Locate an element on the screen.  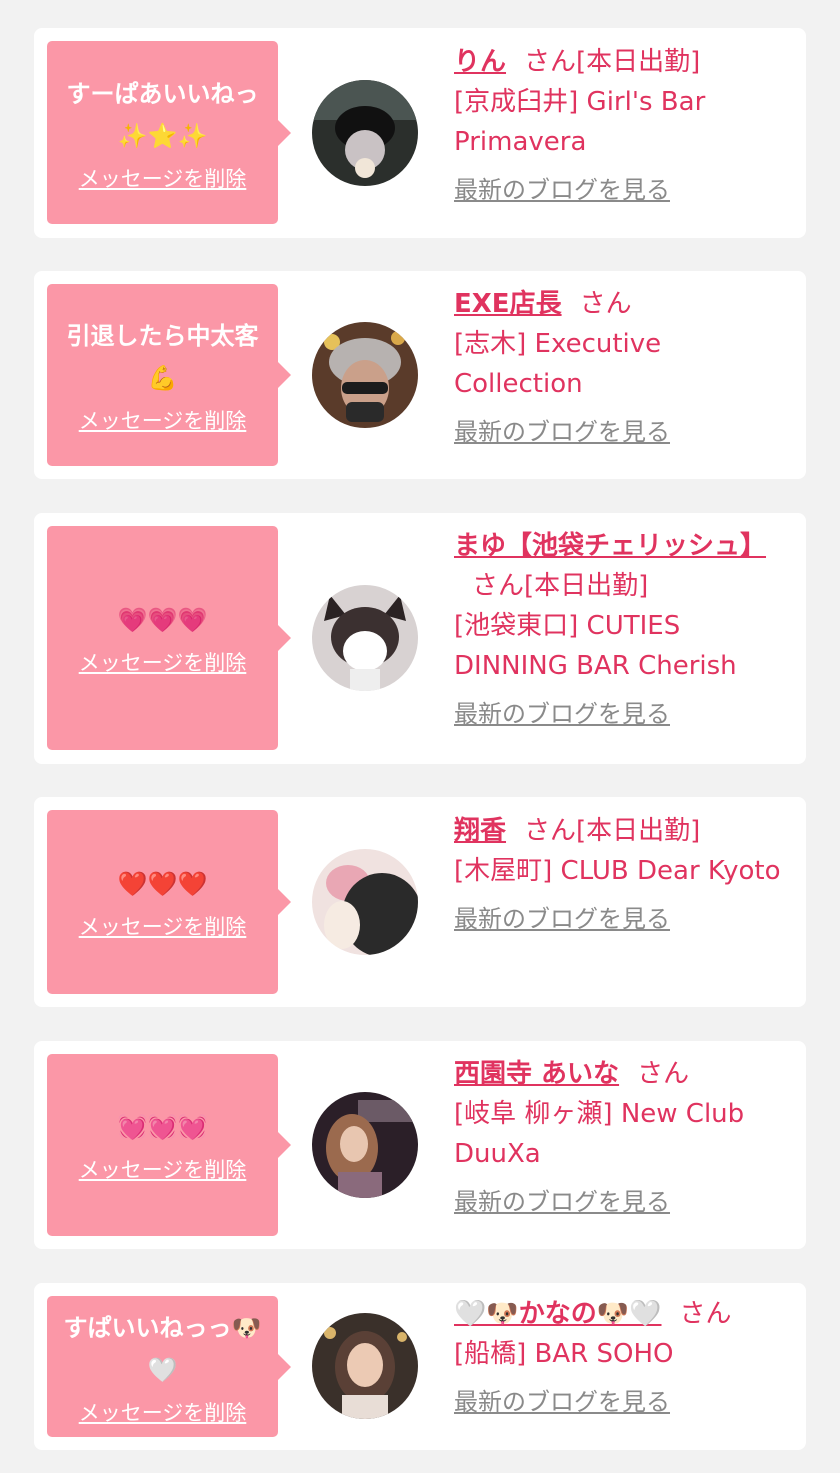
shop-name: [木屋町] CLUB Dear Kyoto is located at coordinates (617, 871).